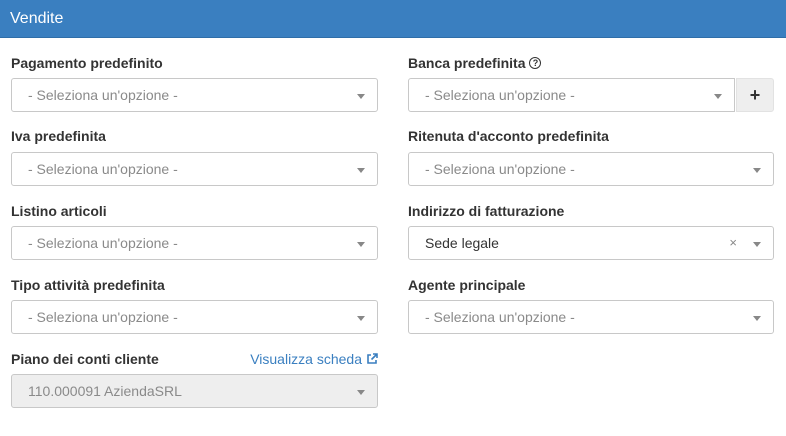 Image resolution: width=786 pixels, height=436 pixels. Describe the element at coordinates (103, 317) in the screenshot. I see `tipo-attivita-placeholder: - Seleziona un'opzione -` at that location.